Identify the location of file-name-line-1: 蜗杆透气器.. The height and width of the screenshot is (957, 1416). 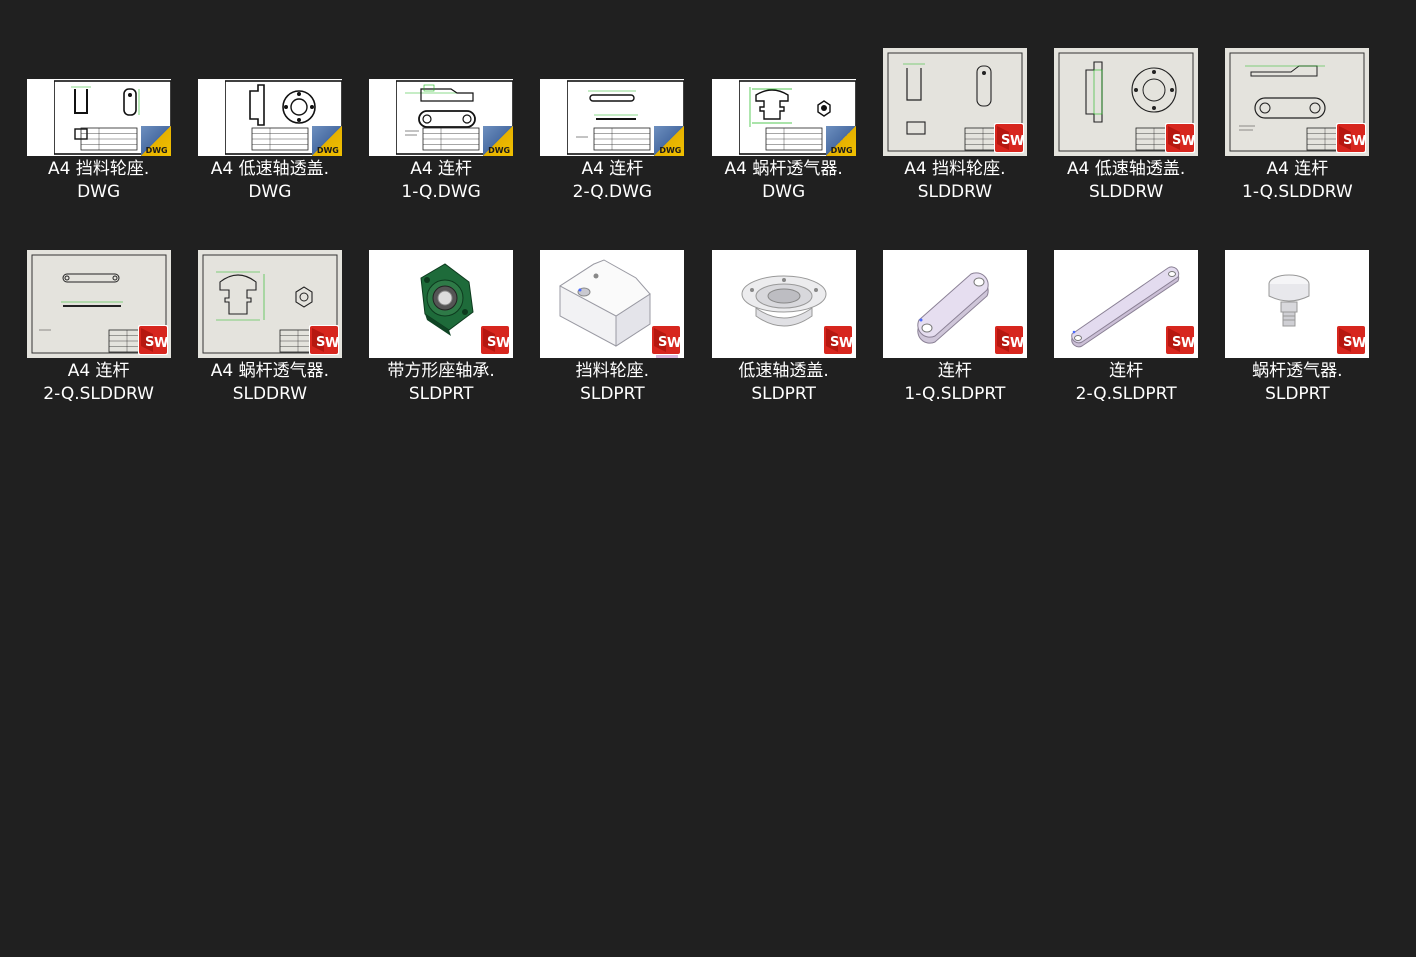
(1297, 371).